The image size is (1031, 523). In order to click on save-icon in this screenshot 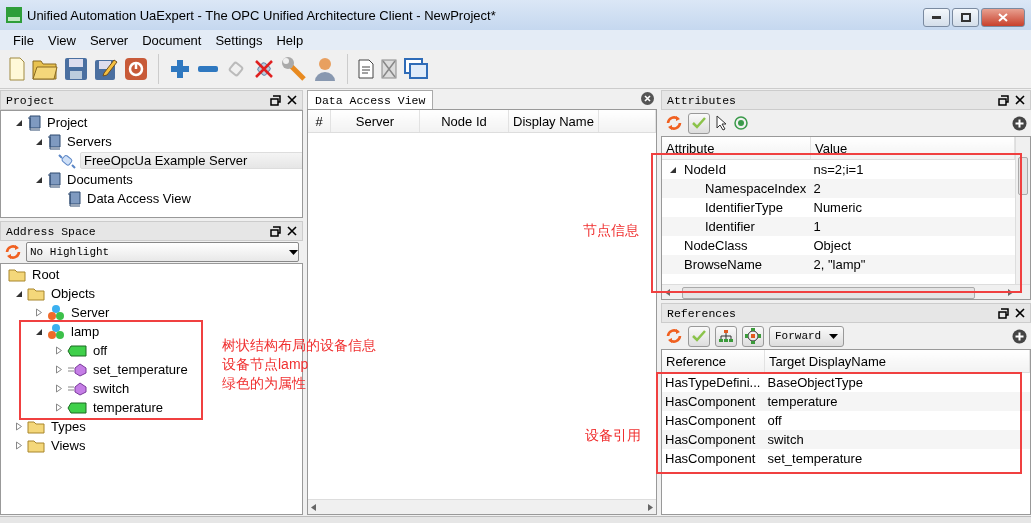, I will do `click(76, 69)`.